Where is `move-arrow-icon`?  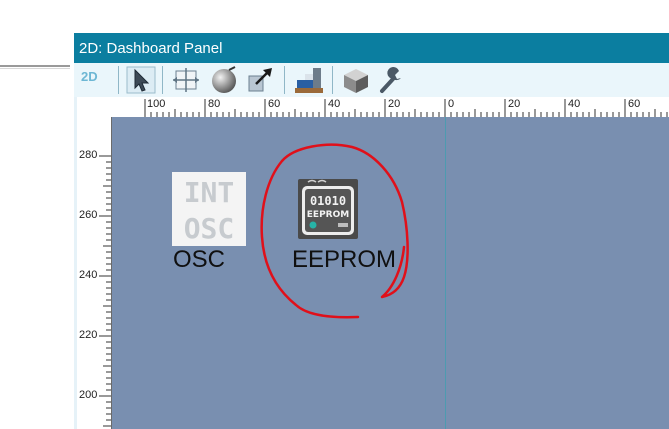
move-arrow-icon is located at coordinates (260, 80).